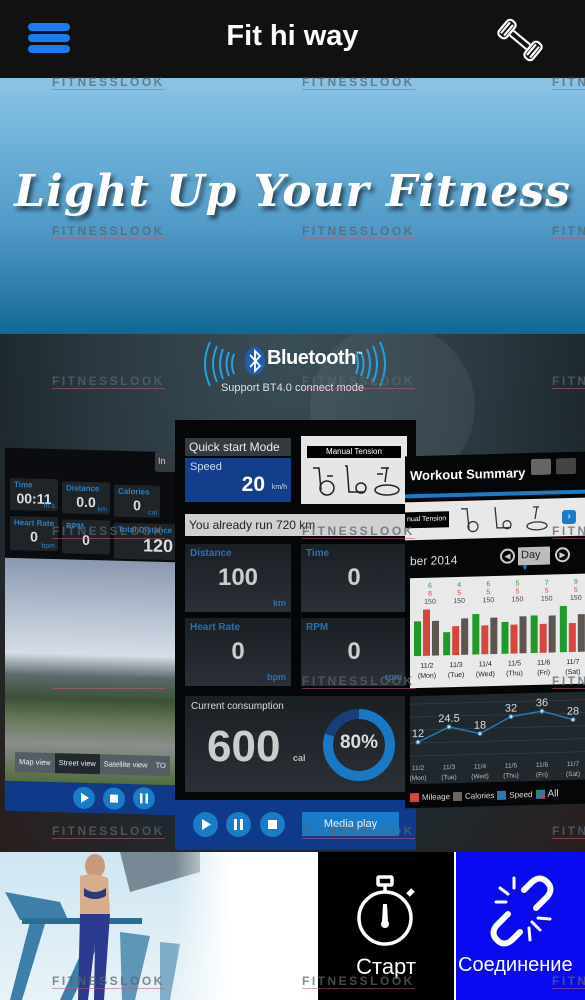  What do you see at coordinates (354, 578) in the screenshot?
I see `metric-time-center: Time 0` at bounding box center [354, 578].